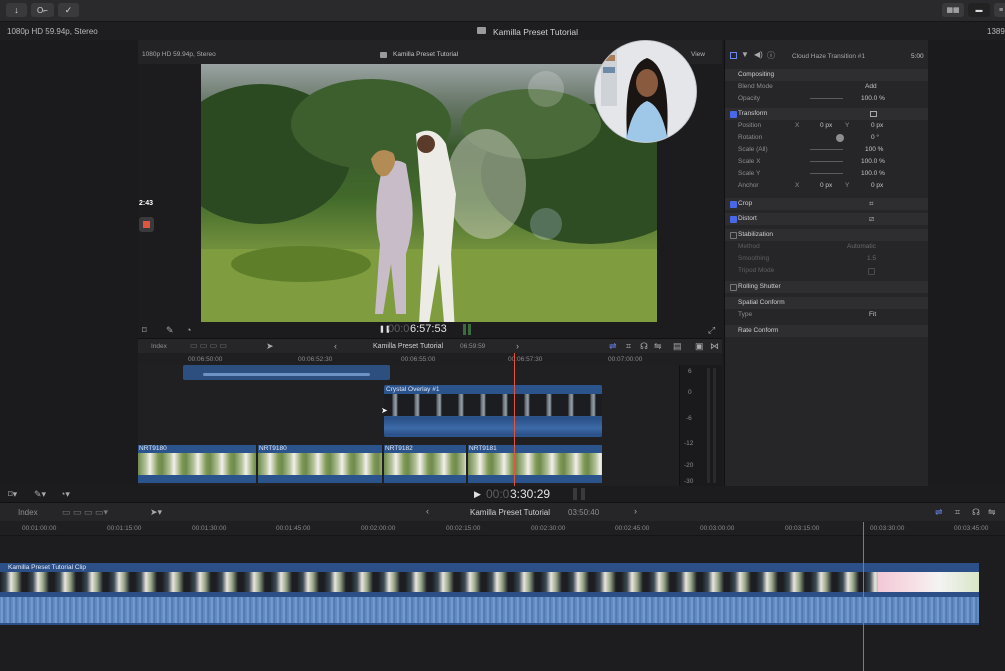 This screenshot has width=1005, height=671. What do you see at coordinates (463, 528) in the screenshot?
I see `outer-ruler-label: 00:02:15:00` at bounding box center [463, 528].